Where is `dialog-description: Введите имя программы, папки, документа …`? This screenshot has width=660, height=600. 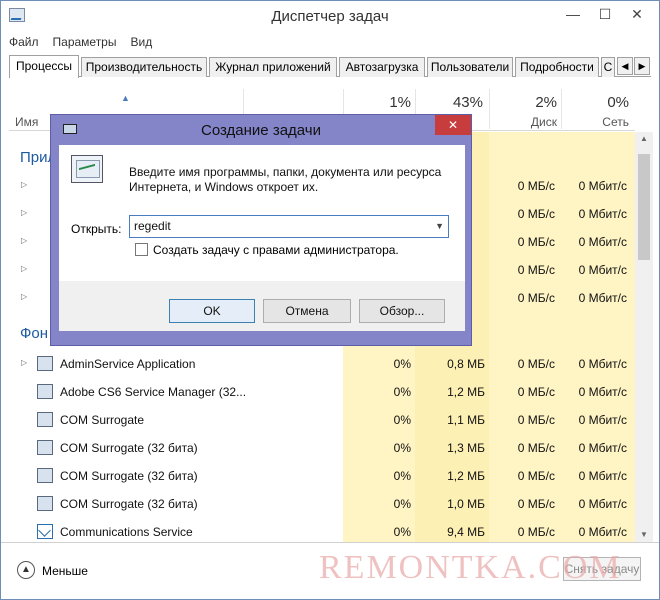 dialog-description: Введите имя программы, папки, документа … is located at coordinates (285, 179).